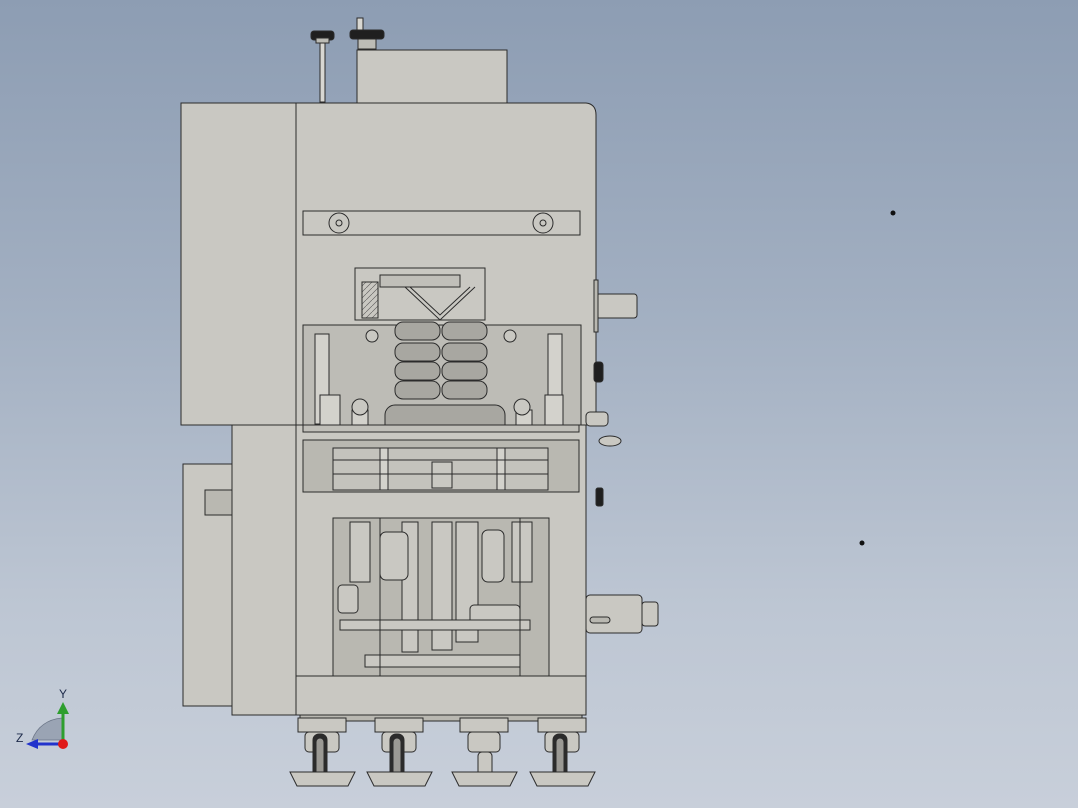 Image resolution: width=1078 pixels, height=808 pixels. I want to click on top-knob-left, so click(322, 66).